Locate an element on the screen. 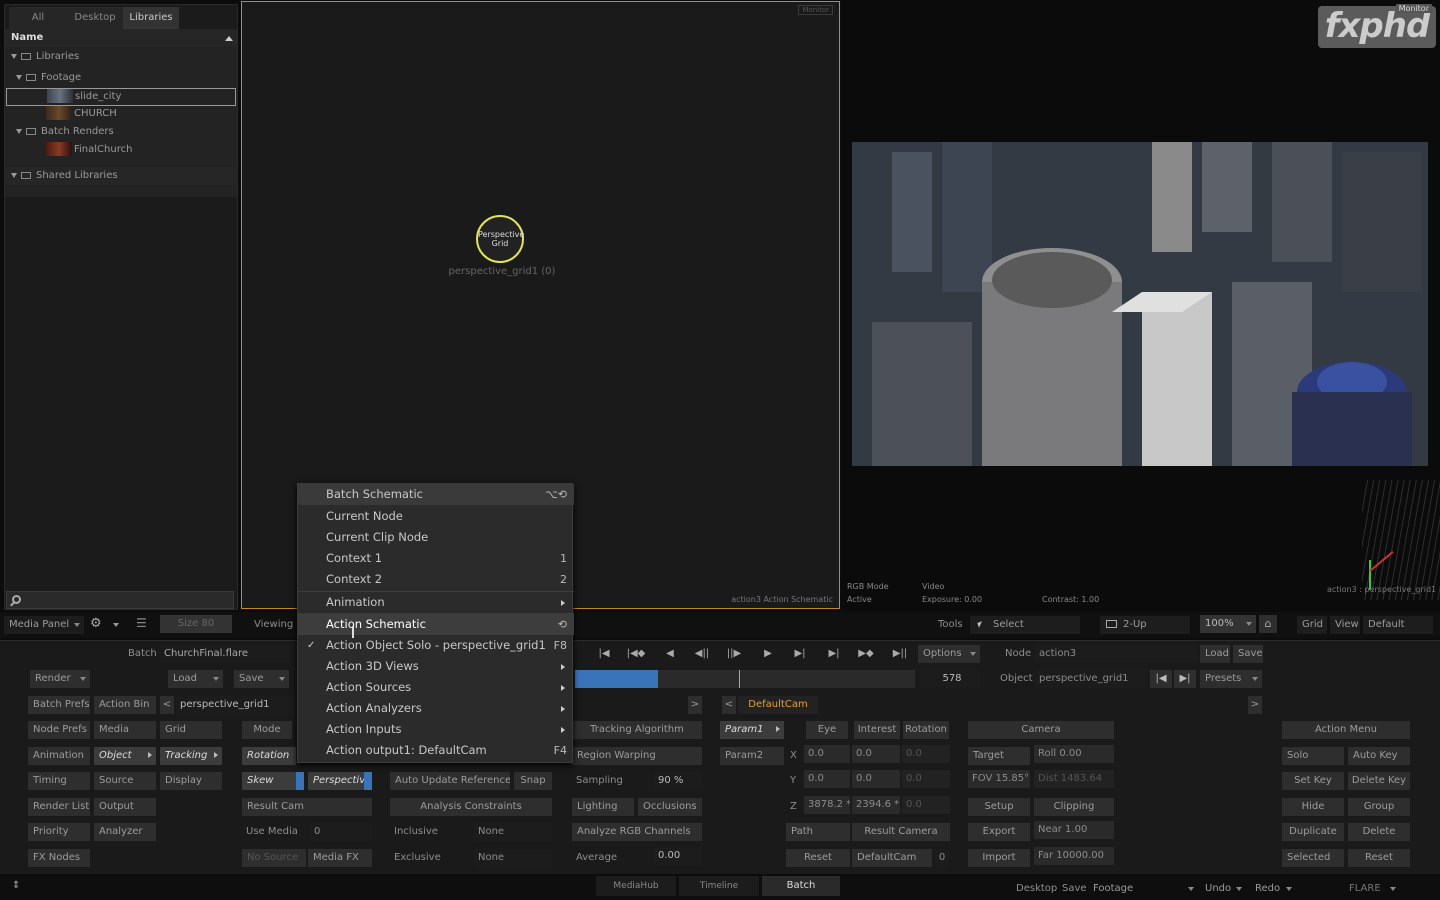 This screenshot has height=900, width=1440. back-arrow-icon: > is located at coordinates (695, 705).